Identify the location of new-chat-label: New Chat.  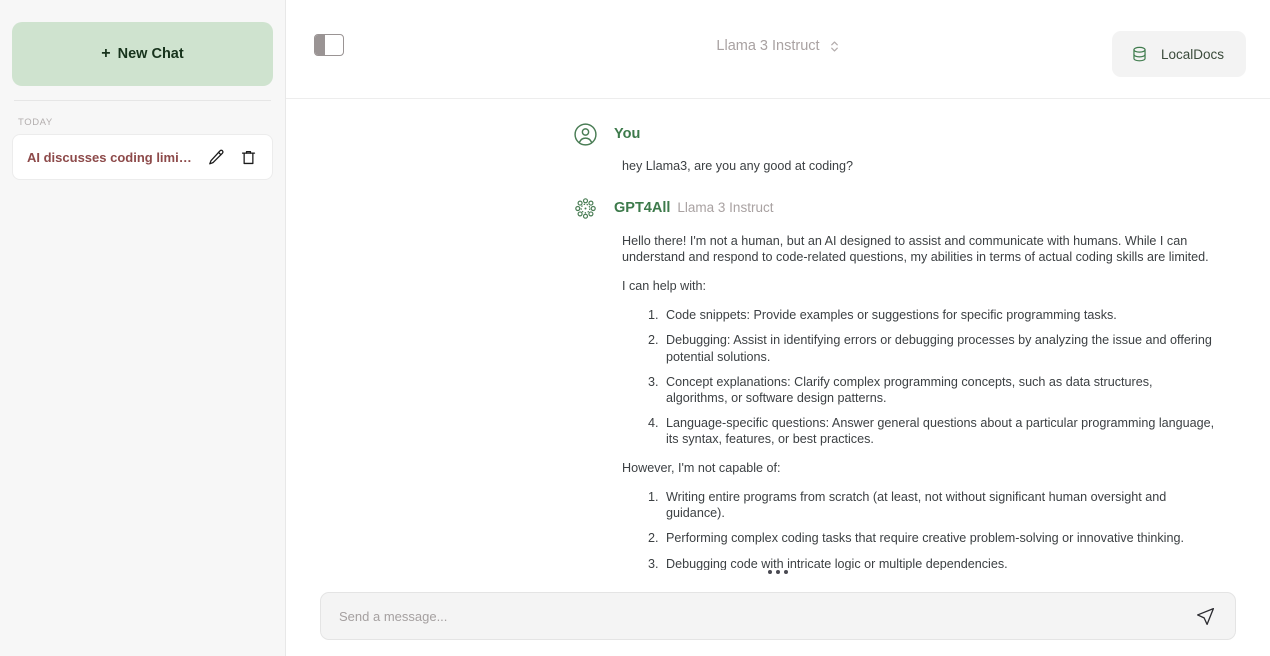
(150, 54).